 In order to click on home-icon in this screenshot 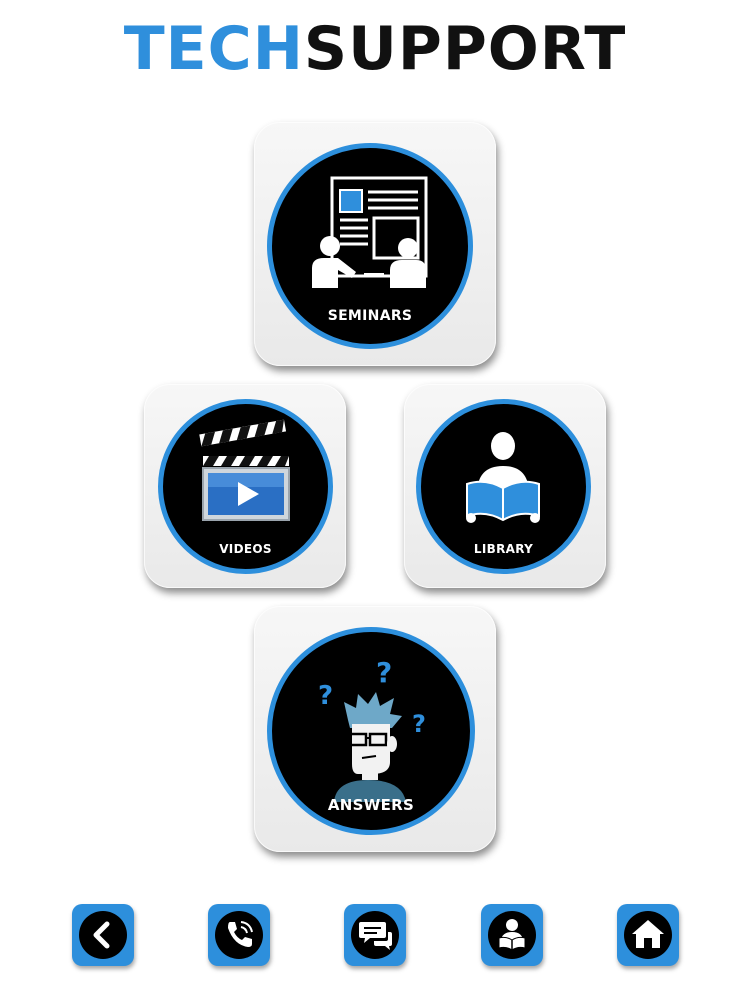, I will do `click(648, 934)`.